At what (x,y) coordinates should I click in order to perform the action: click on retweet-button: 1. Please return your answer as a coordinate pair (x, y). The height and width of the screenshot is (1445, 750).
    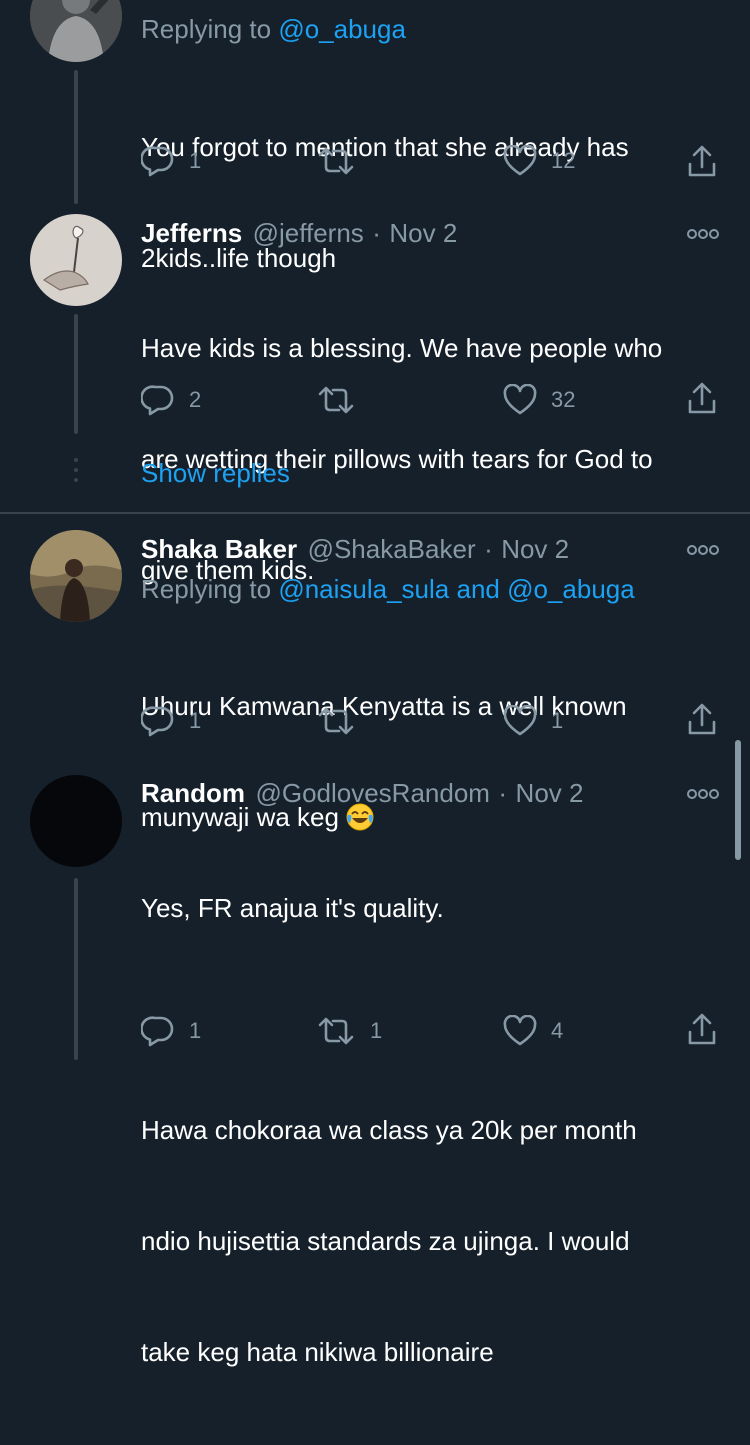
    Looking at the image, I should click on (349, 1031).